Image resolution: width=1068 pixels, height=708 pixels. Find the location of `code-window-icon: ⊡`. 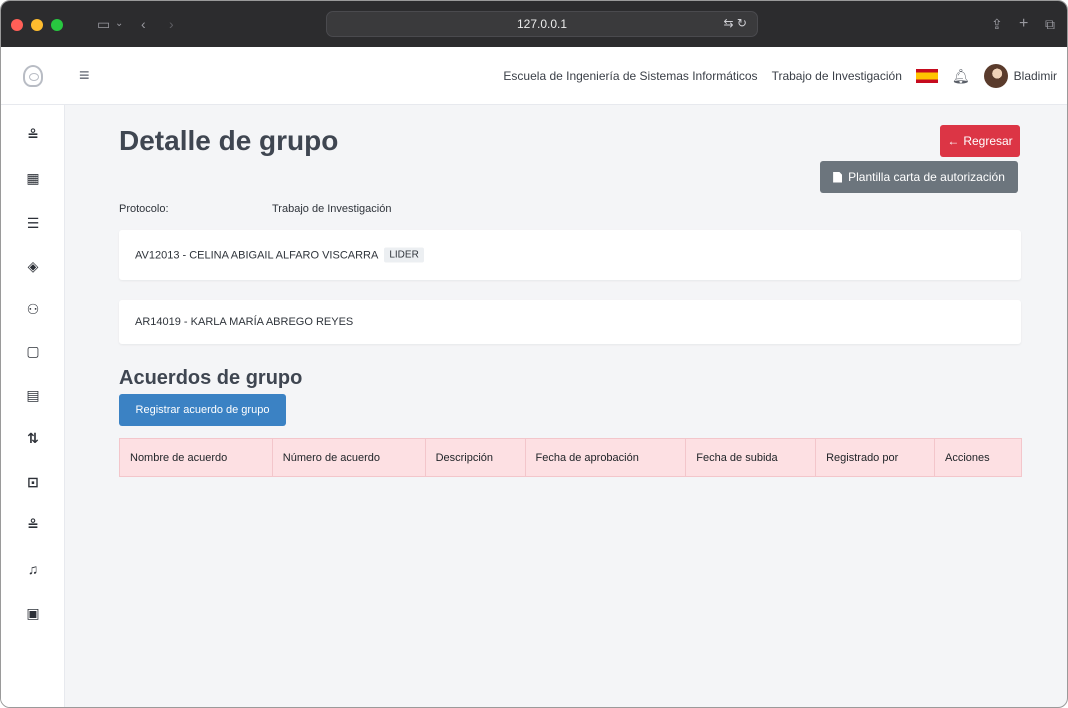

code-window-icon: ⊡ is located at coordinates (33, 481).